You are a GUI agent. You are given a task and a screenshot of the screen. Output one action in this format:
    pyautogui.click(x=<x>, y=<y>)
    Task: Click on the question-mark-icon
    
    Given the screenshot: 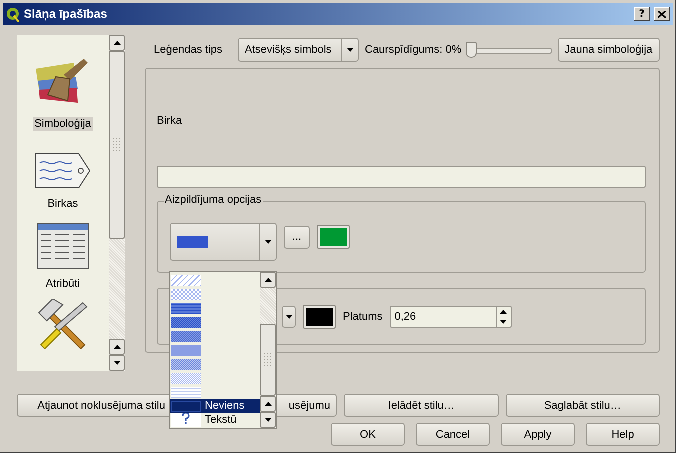 What is the action you would take?
    pyautogui.click(x=186, y=418)
    